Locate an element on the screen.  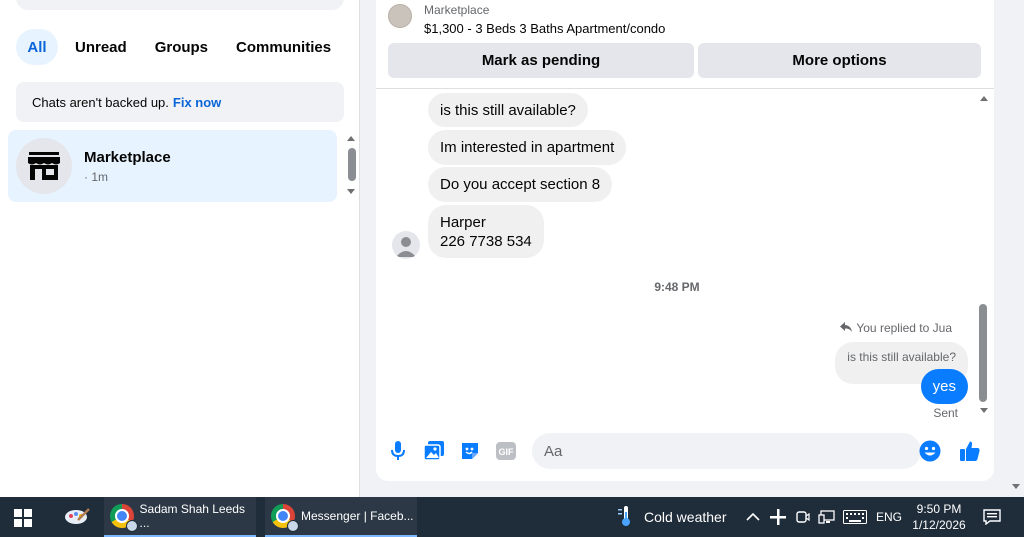
message-line: 226 7738 534 is located at coordinates (486, 241).